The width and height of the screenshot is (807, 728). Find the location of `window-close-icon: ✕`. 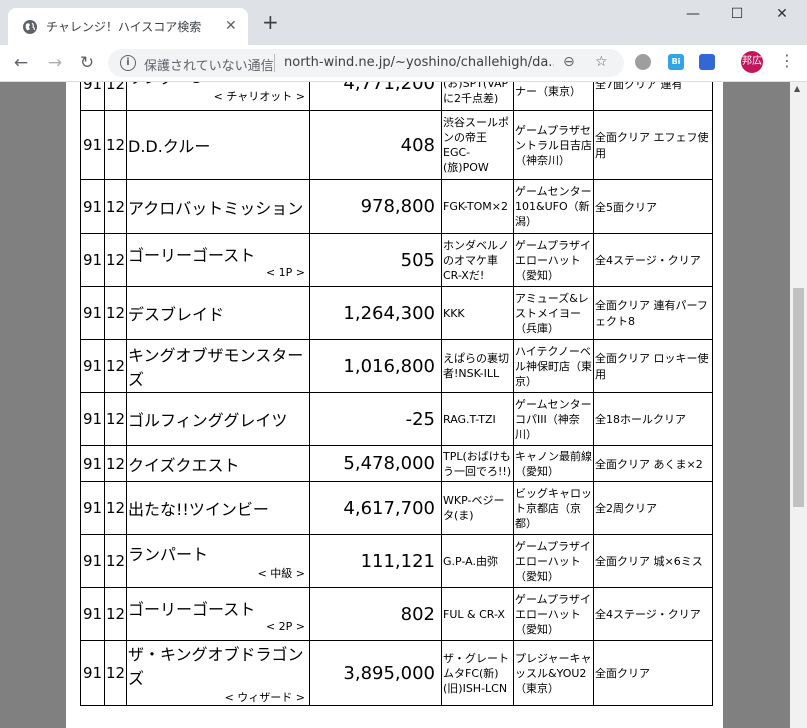

window-close-icon: ✕ is located at coordinates (782, 14).